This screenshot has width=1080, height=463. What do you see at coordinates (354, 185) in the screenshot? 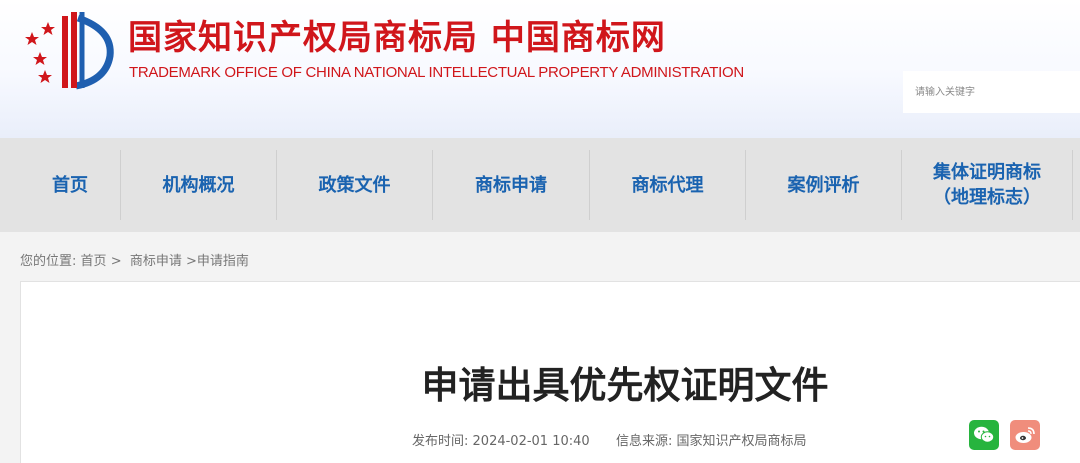
I see `nav-item-policy: 政策文件` at bounding box center [354, 185].